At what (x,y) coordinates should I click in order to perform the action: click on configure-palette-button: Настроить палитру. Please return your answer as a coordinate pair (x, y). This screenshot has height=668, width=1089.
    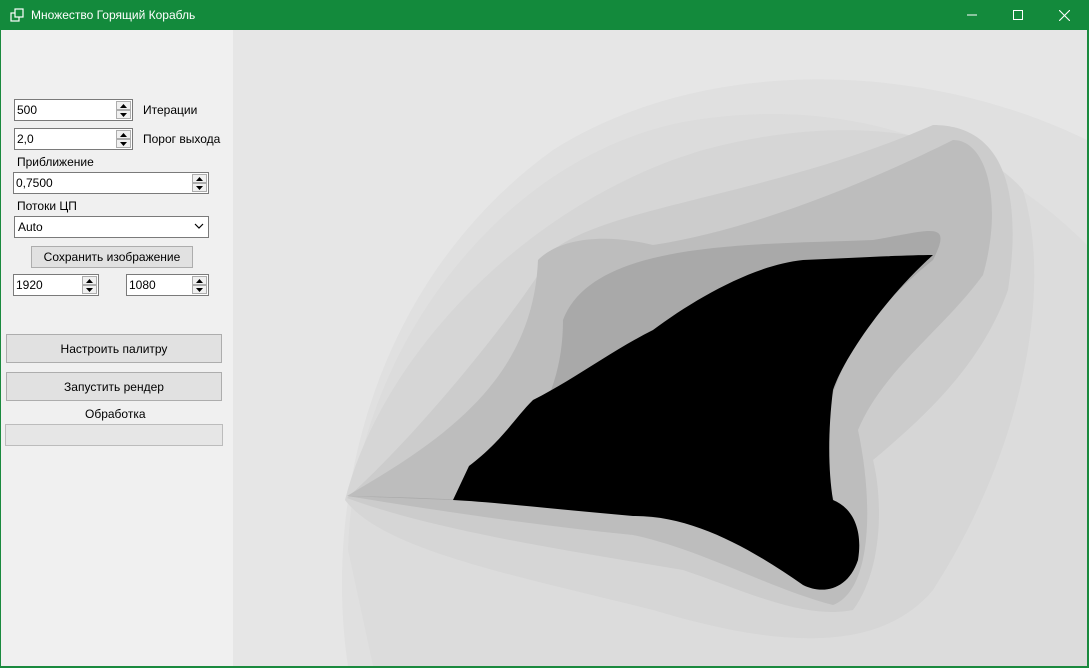
    Looking at the image, I should click on (114, 348).